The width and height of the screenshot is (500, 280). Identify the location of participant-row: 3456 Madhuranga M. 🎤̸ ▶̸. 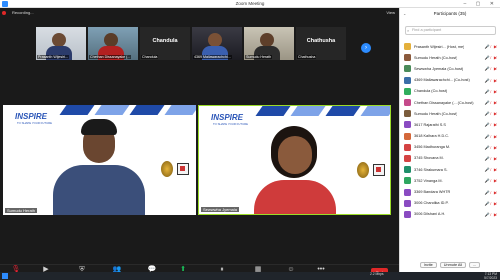
(450, 147).